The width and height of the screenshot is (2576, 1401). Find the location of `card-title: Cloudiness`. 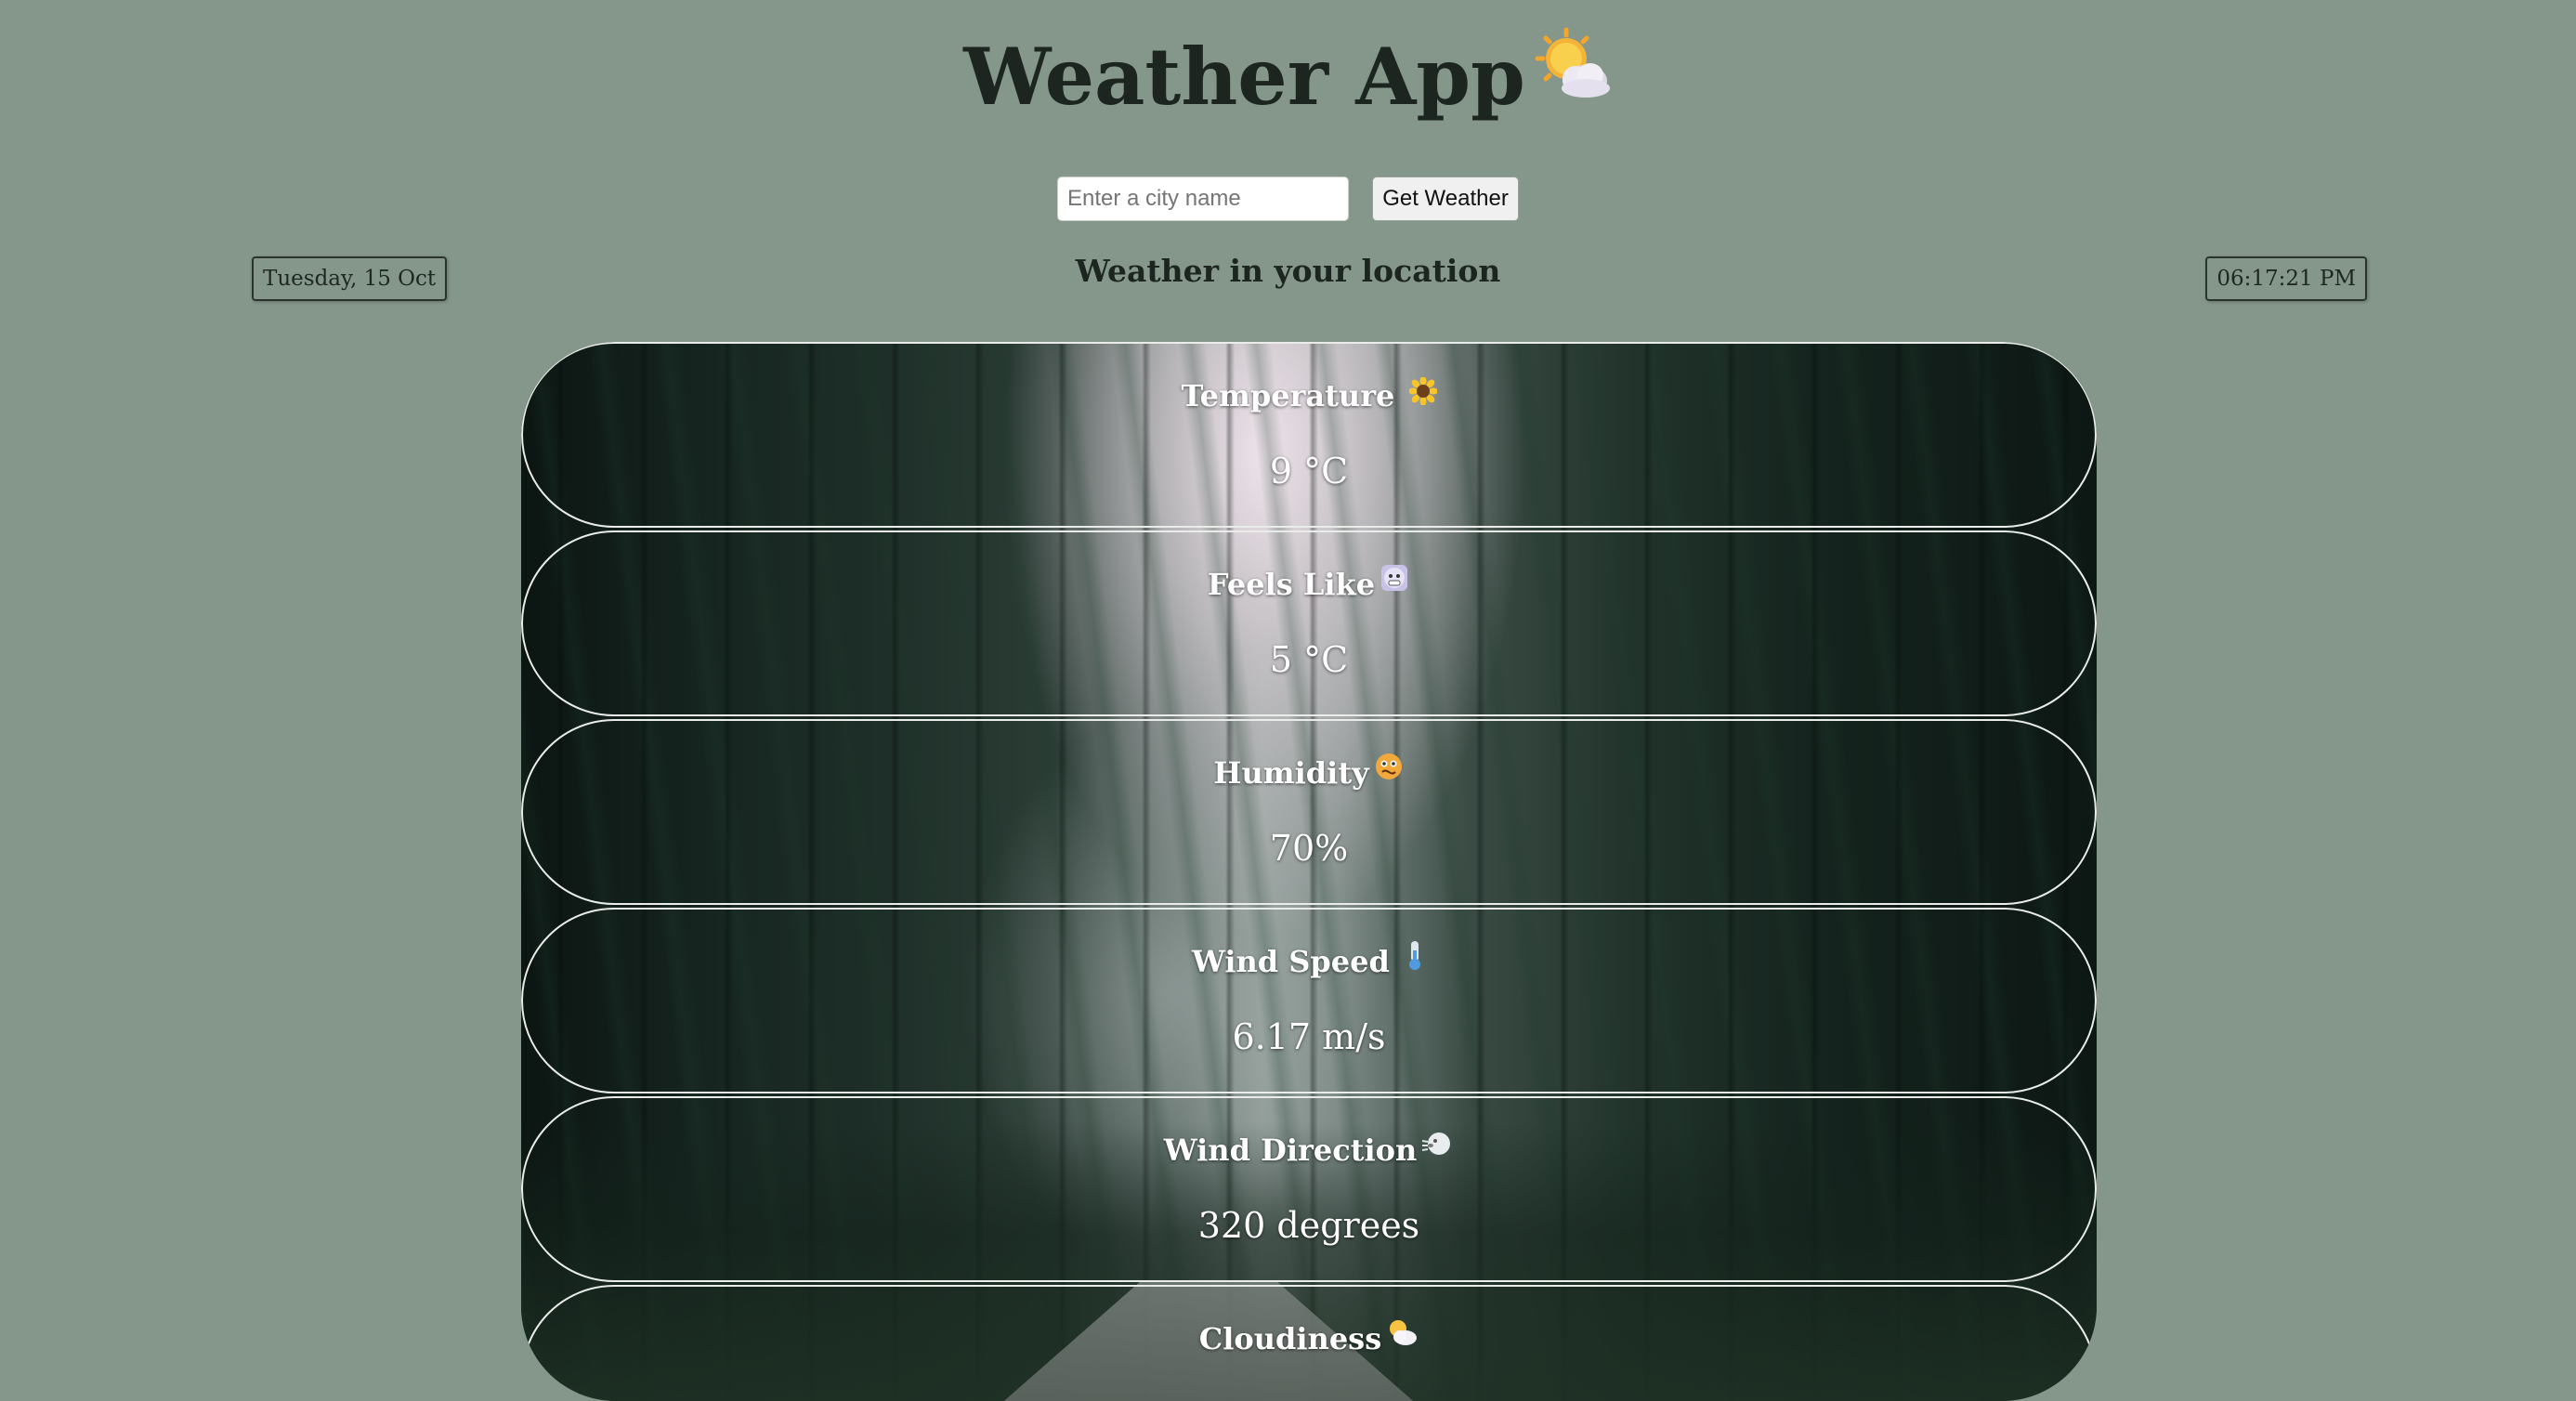

card-title: Cloudiness is located at coordinates (1290, 1338).